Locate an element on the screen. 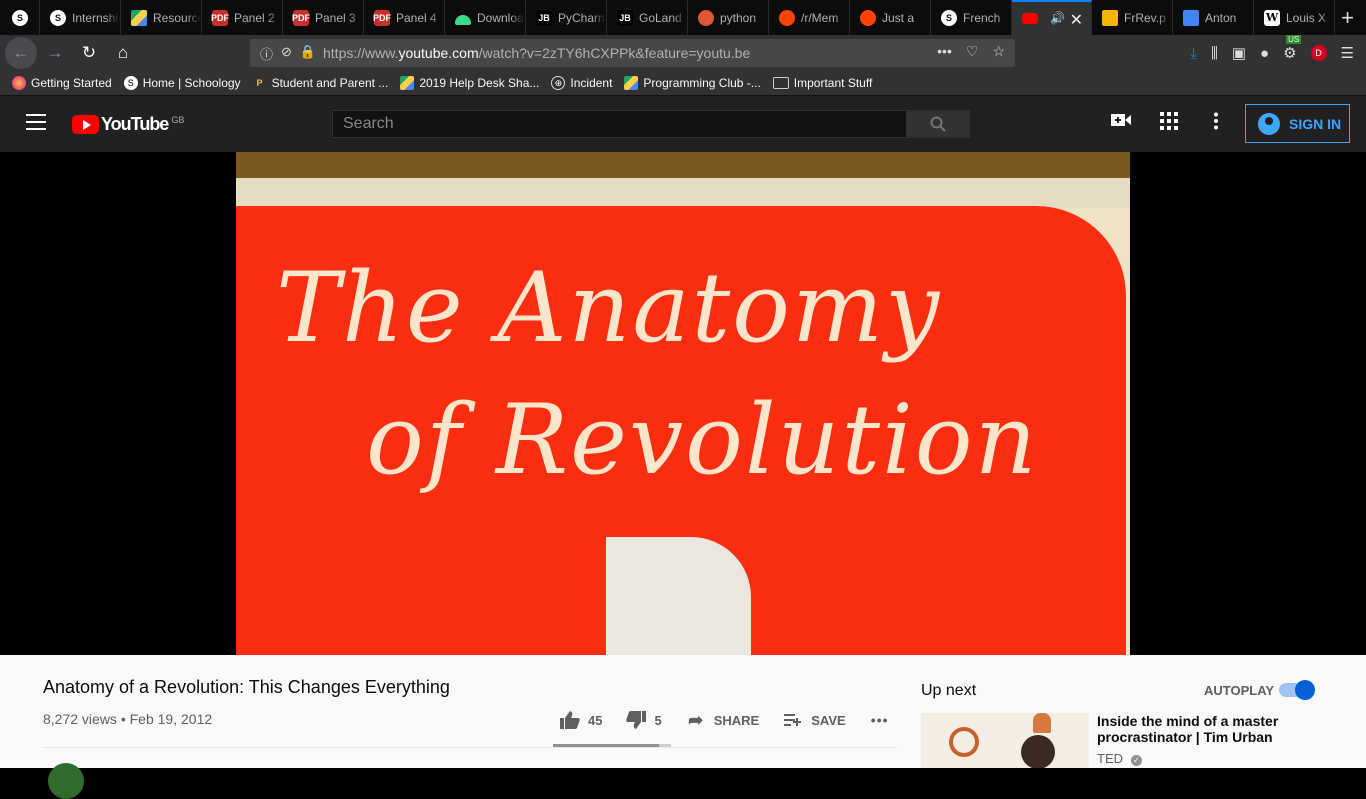 The image size is (1366, 799). extension-us-icon: ⚙ US is located at coordinates (1292, 48).